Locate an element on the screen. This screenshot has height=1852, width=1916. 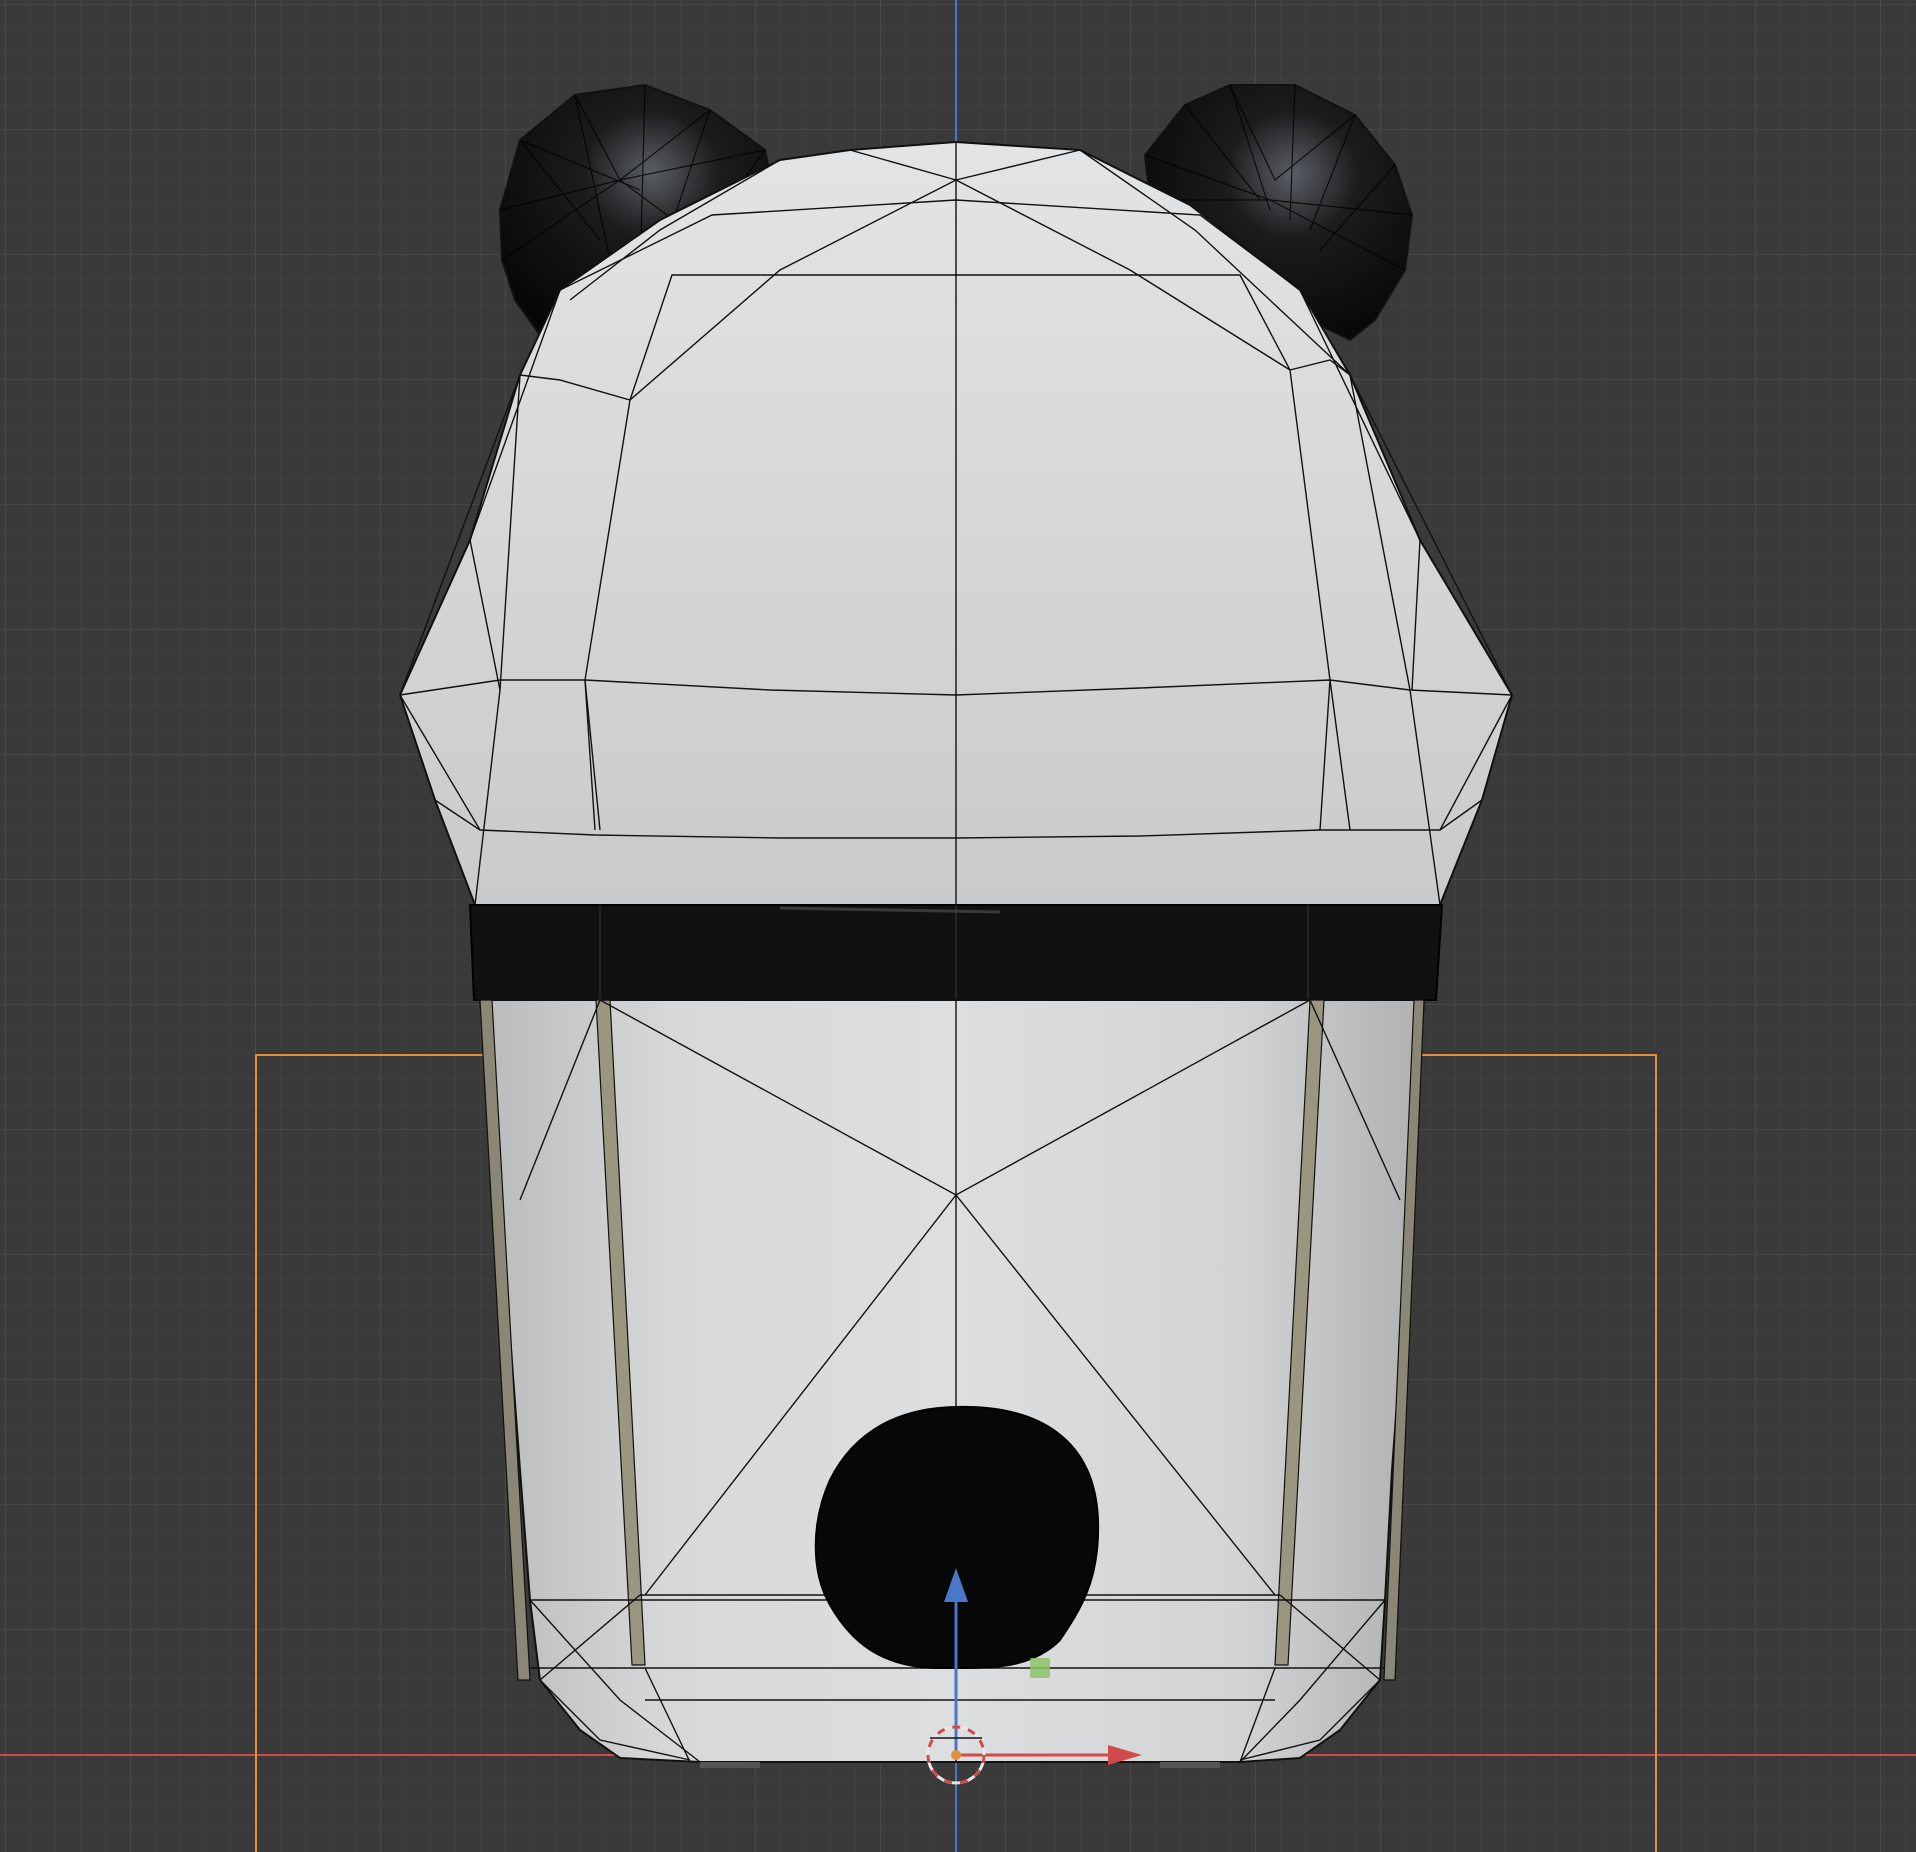
black-band is located at coordinates (956, 952).